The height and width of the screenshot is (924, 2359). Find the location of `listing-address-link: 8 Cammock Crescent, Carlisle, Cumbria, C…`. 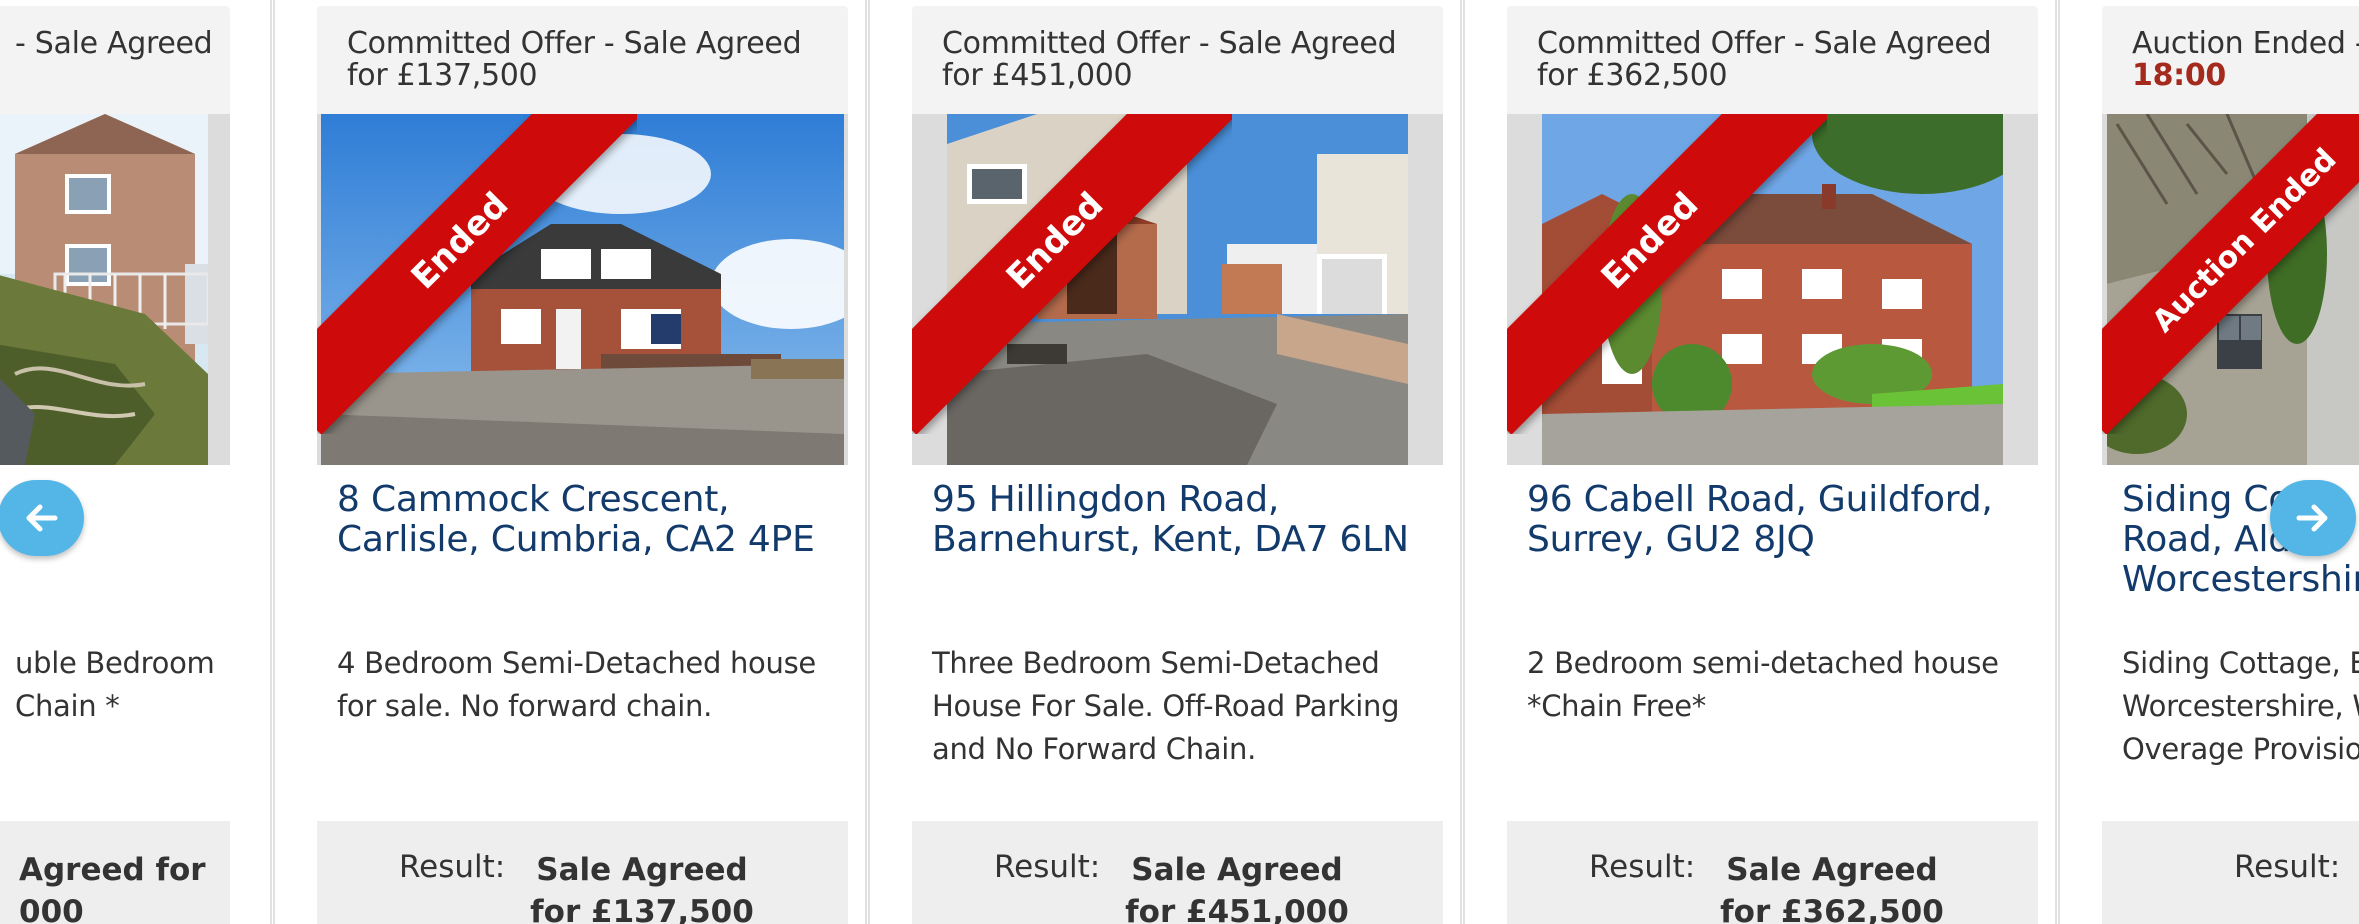

listing-address-link: 8 Cammock Crescent, Carlisle, Cumbria, C… is located at coordinates (587, 520).